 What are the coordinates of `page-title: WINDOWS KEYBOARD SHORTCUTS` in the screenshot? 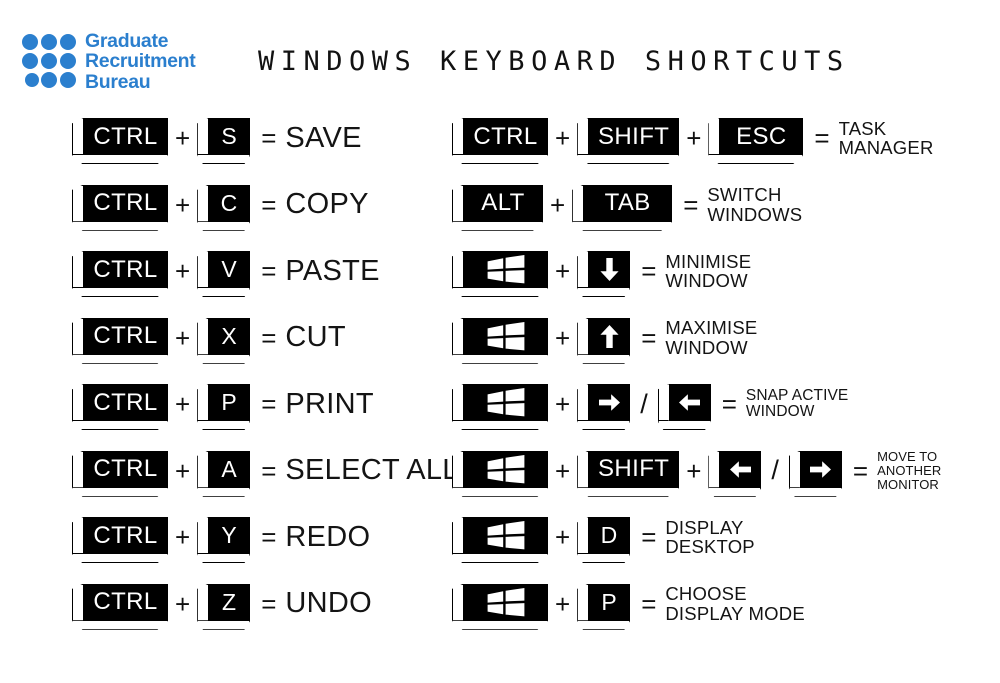 It's located at (554, 61).